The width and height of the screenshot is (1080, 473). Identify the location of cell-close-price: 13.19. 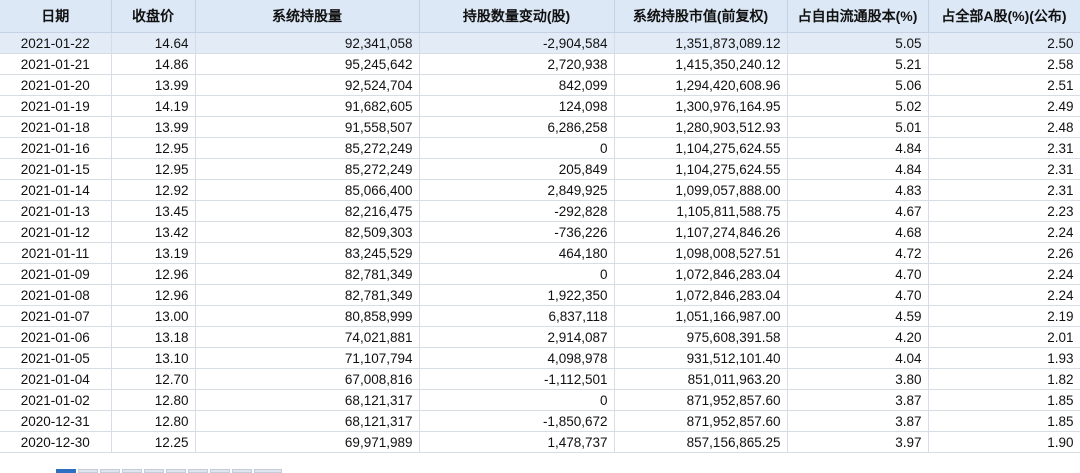
(153, 253).